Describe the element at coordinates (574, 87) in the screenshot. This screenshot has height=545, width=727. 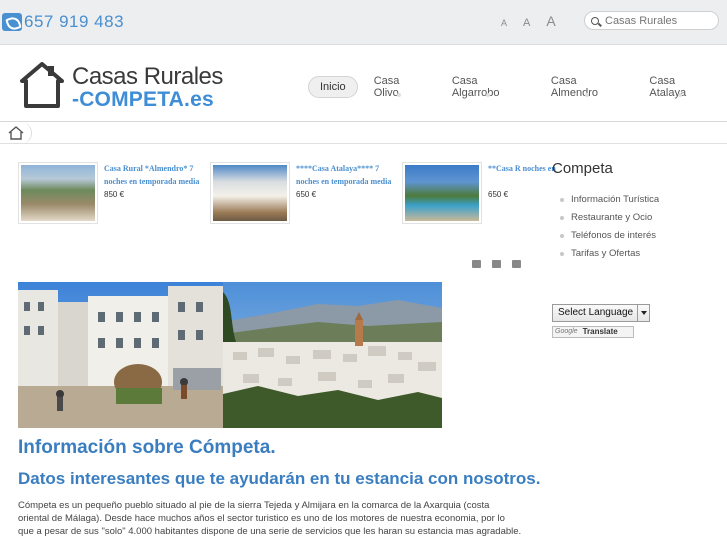
I see `nav-label: Casa Almendro` at that location.